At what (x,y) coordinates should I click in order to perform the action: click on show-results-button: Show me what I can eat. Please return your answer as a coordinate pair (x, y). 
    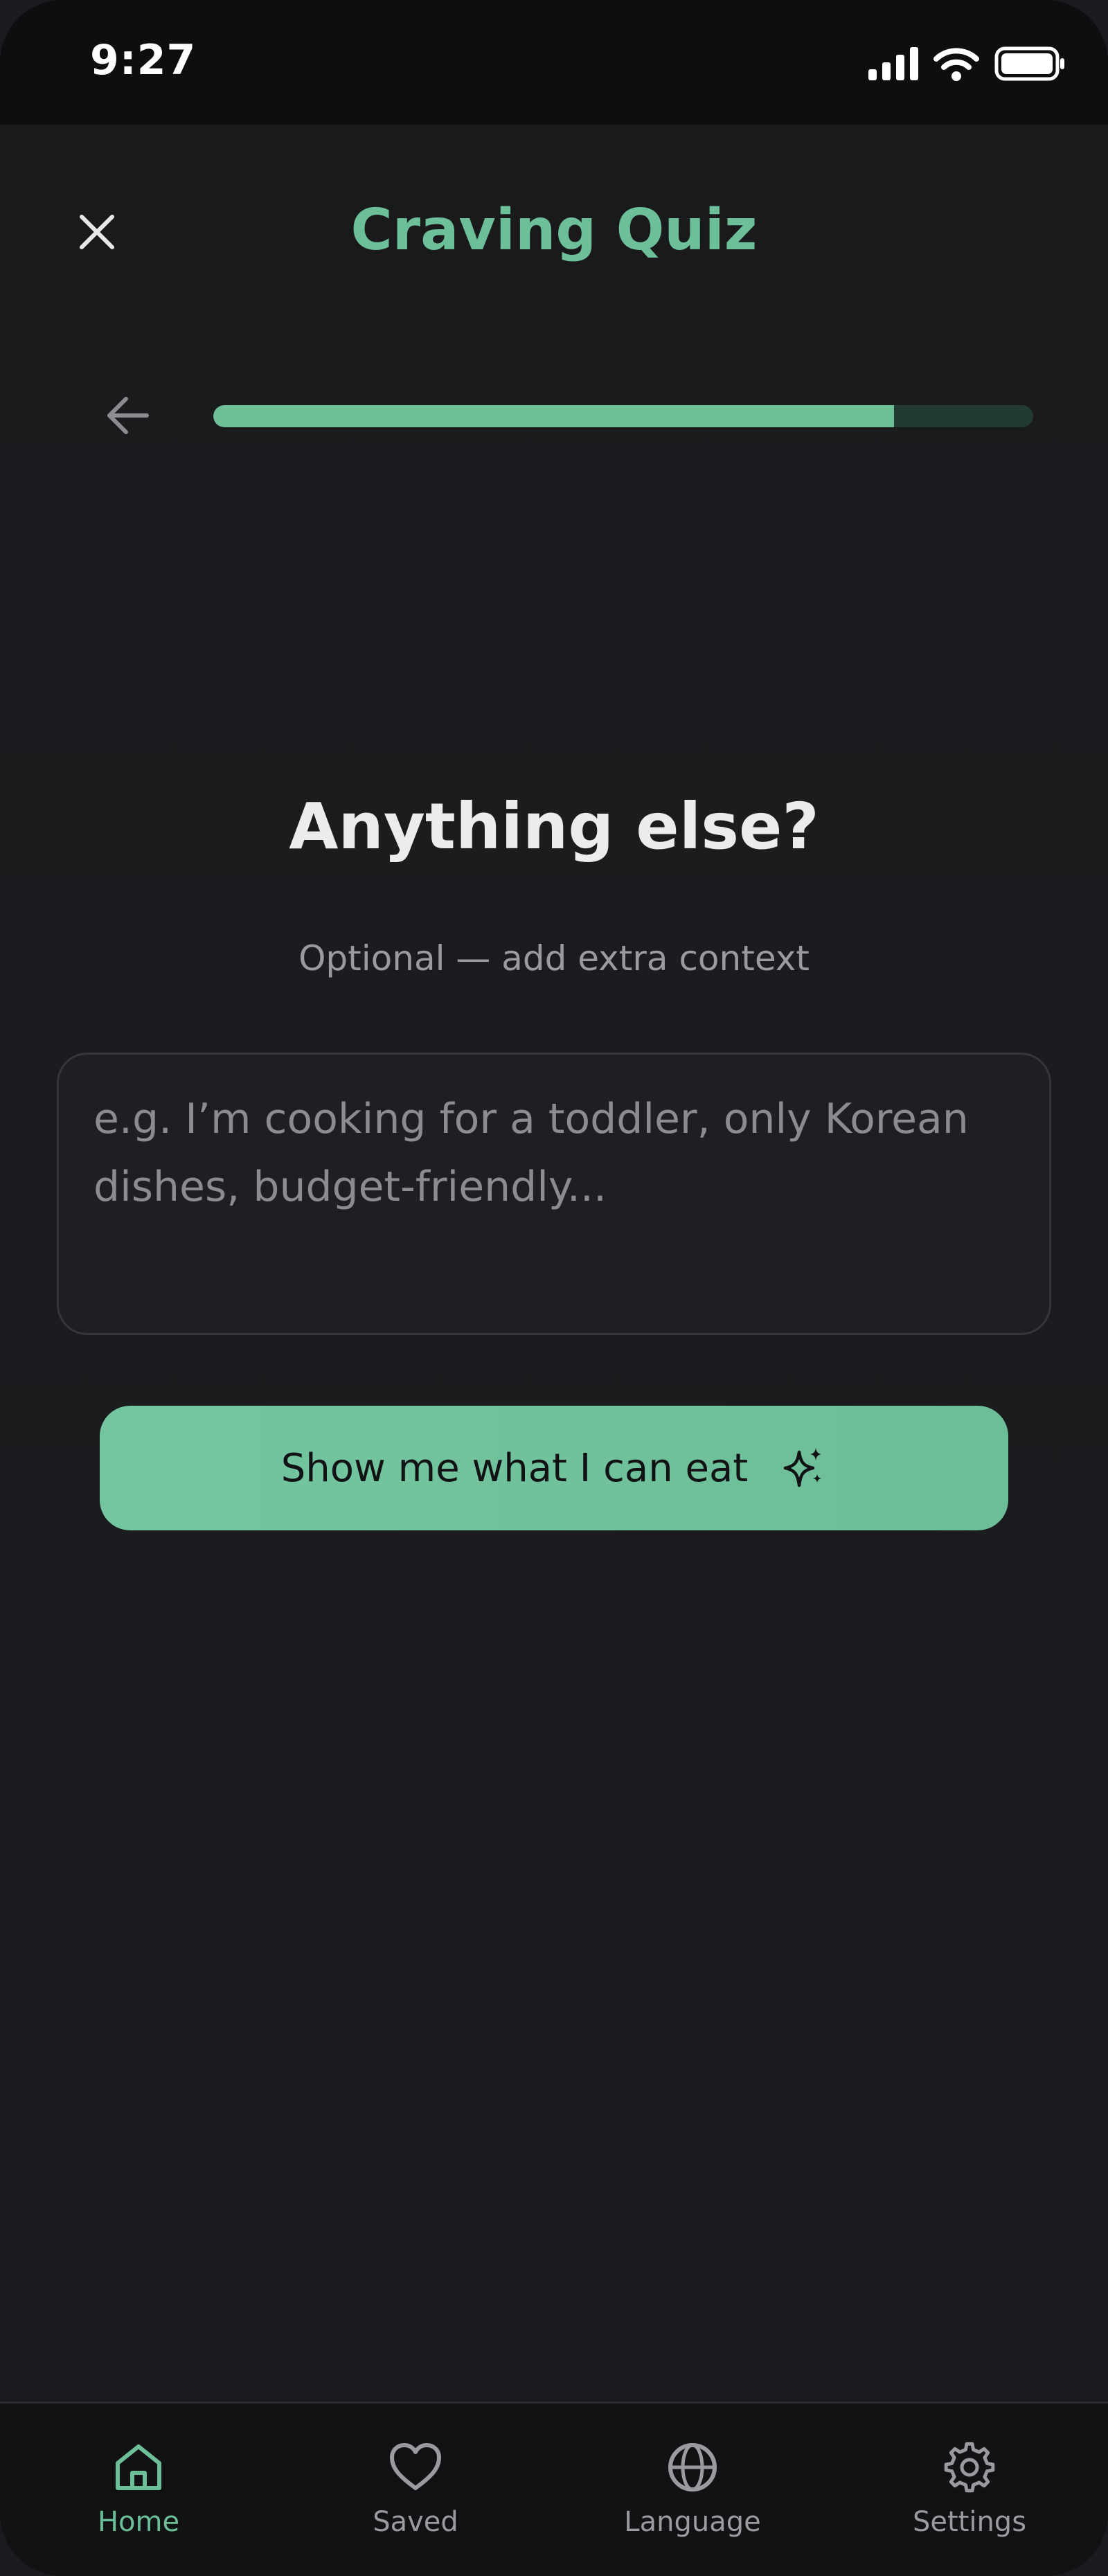
    Looking at the image, I should click on (554, 1468).